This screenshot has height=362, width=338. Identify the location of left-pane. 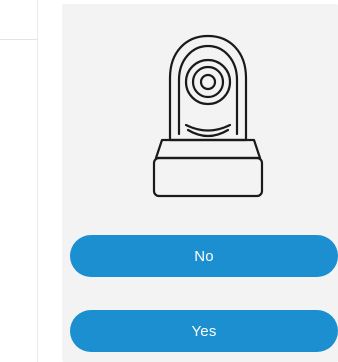
(18, 181).